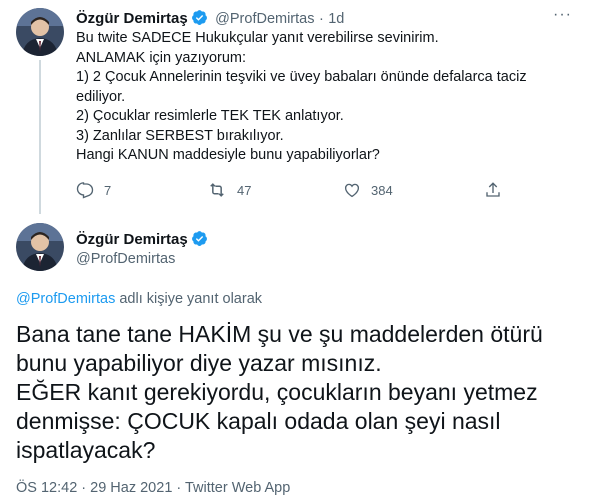 This screenshot has height=500, width=589. I want to click on tweet-line: bunu yapabiliyor diye yazar mısınız., so click(199, 363).